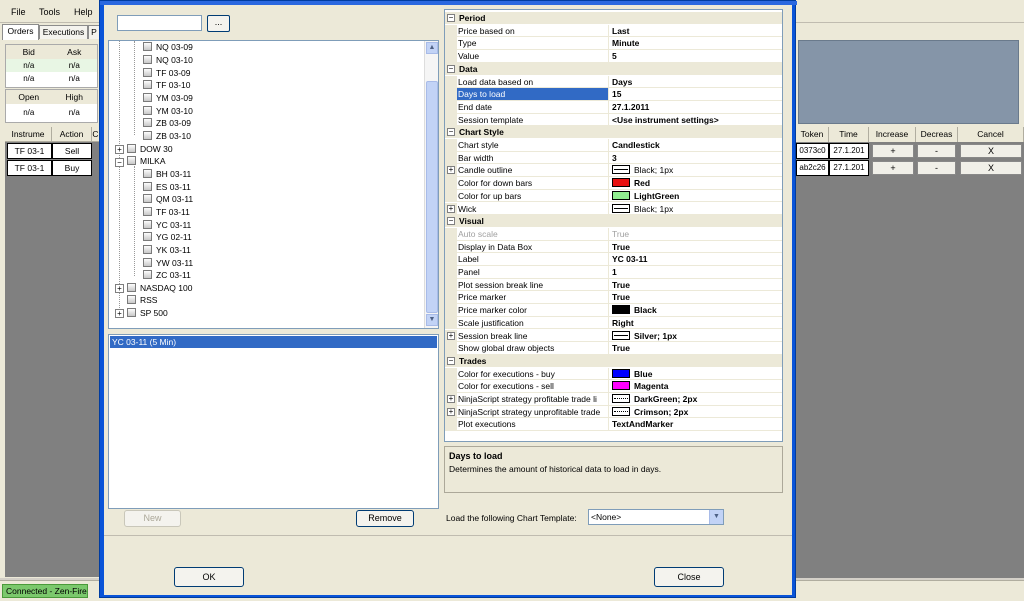 The height and width of the screenshot is (601, 1024). I want to click on property-row: Color for executions - buy Blue, so click(613, 374).